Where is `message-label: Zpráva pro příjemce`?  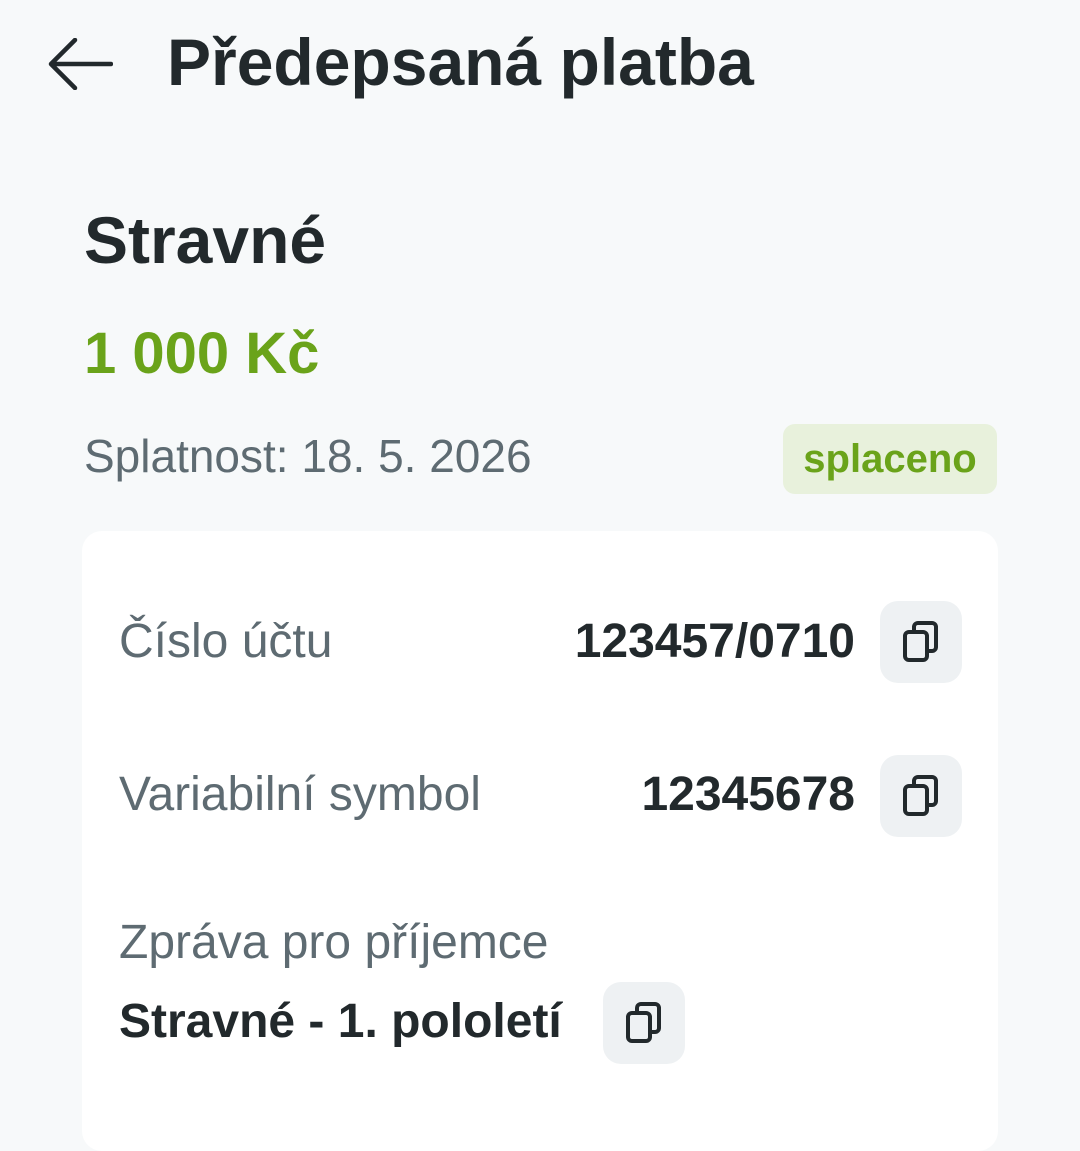
message-label: Zpráva pro příjemce is located at coordinates (334, 942).